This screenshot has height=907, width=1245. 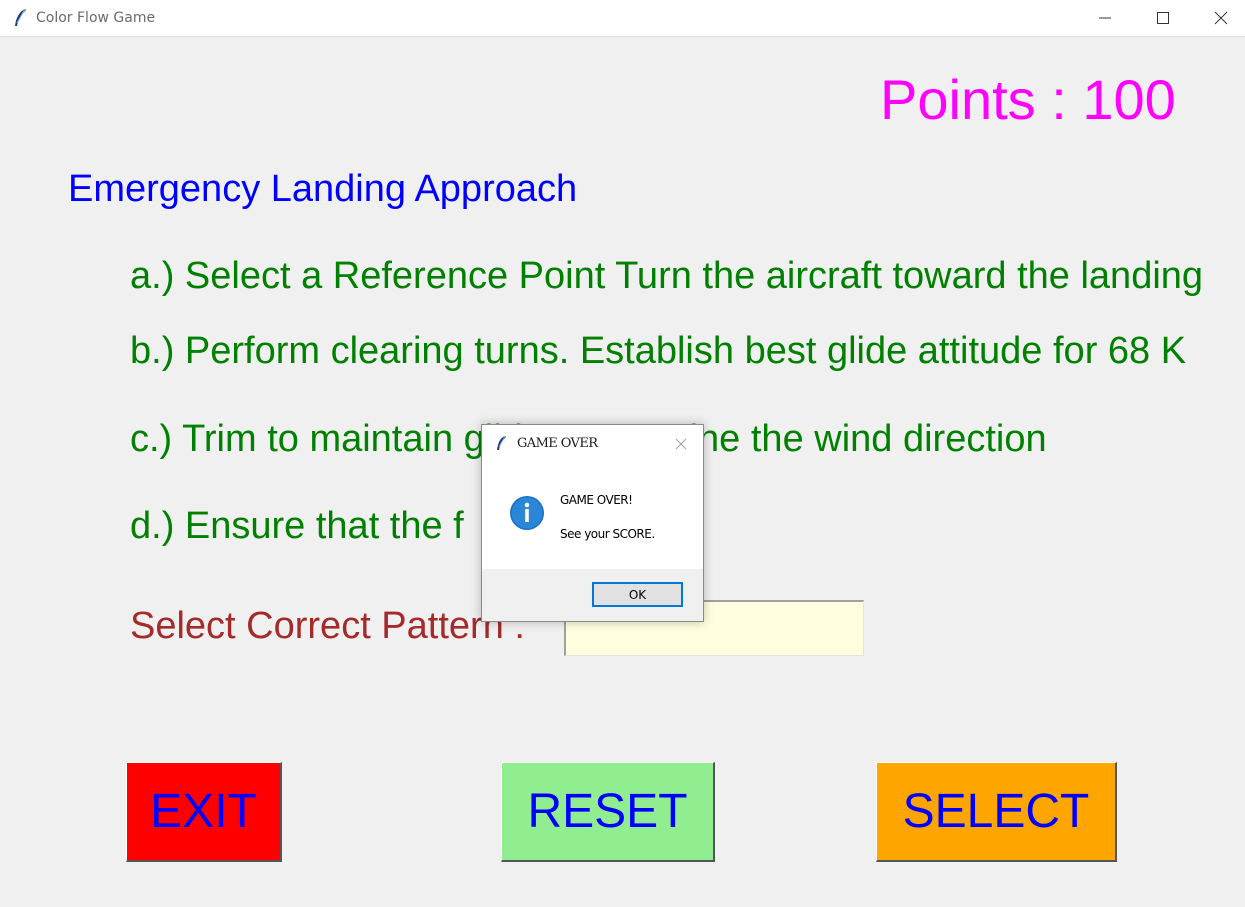 What do you see at coordinates (1028, 99) in the screenshot?
I see `points-display: Points : 100` at bounding box center [1028, 99].